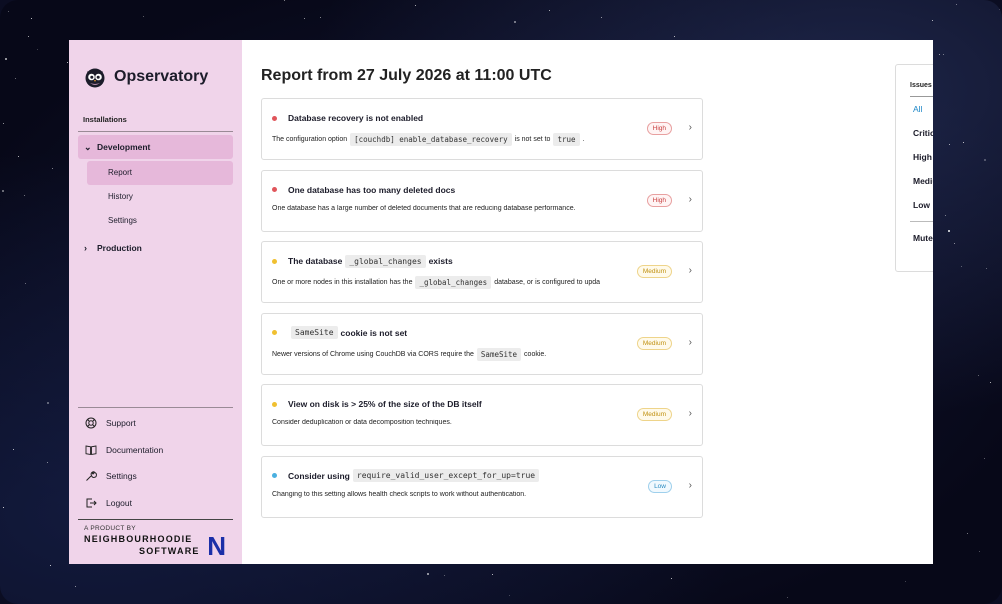 This screenshot has height=604, width=1002. I want to click on issue-title-code: _global_changes, so click(385, 261).